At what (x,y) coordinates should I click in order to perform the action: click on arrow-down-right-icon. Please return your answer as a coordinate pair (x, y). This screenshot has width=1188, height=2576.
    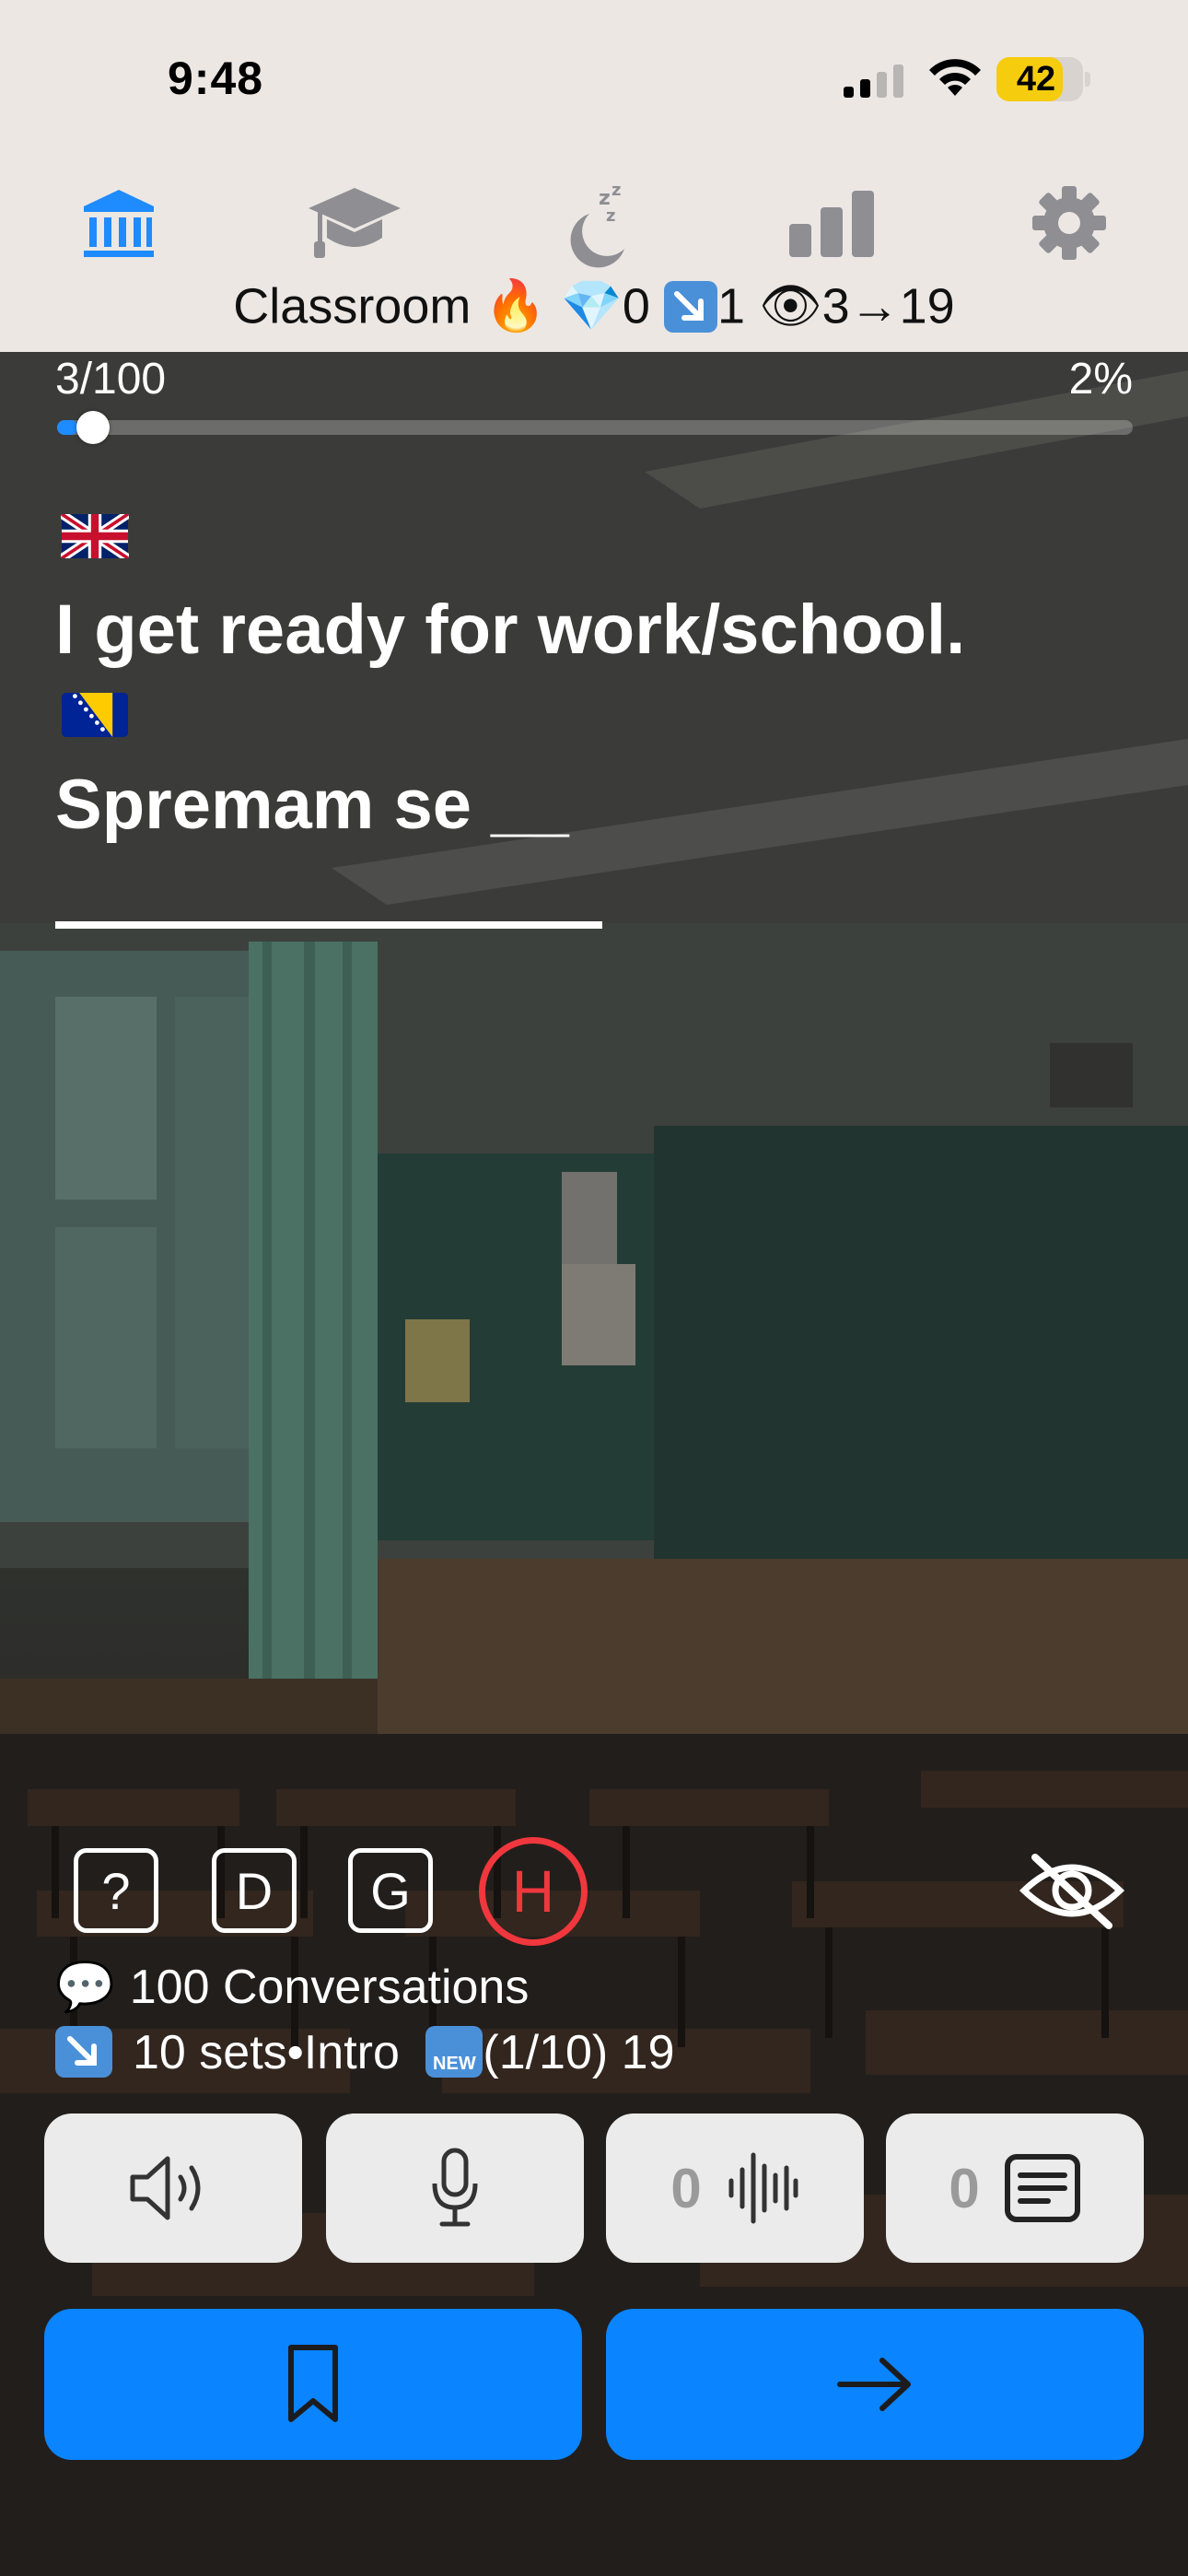
    Looking at the image, I should click on (83, 2052).